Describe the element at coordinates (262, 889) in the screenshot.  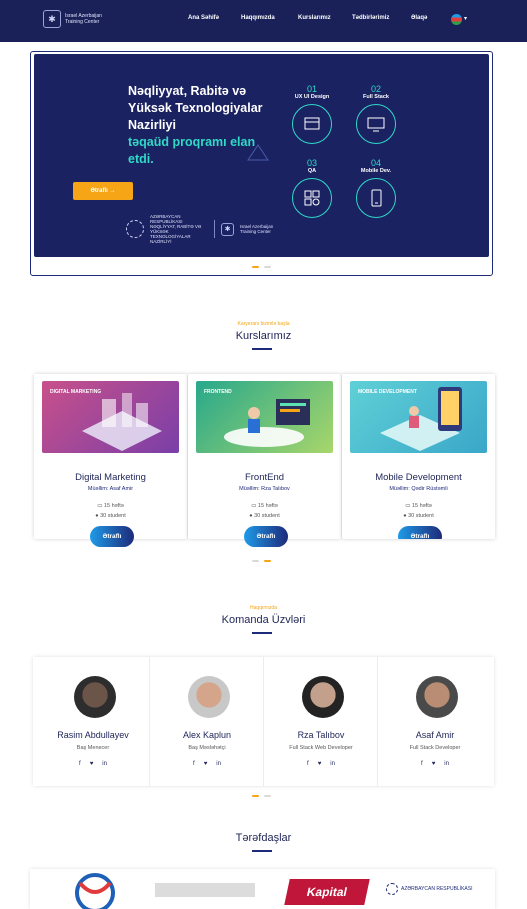
I see `partners-carousel: Kapital AZƏRBAYCAN RESPUBLİKASI` at that location.